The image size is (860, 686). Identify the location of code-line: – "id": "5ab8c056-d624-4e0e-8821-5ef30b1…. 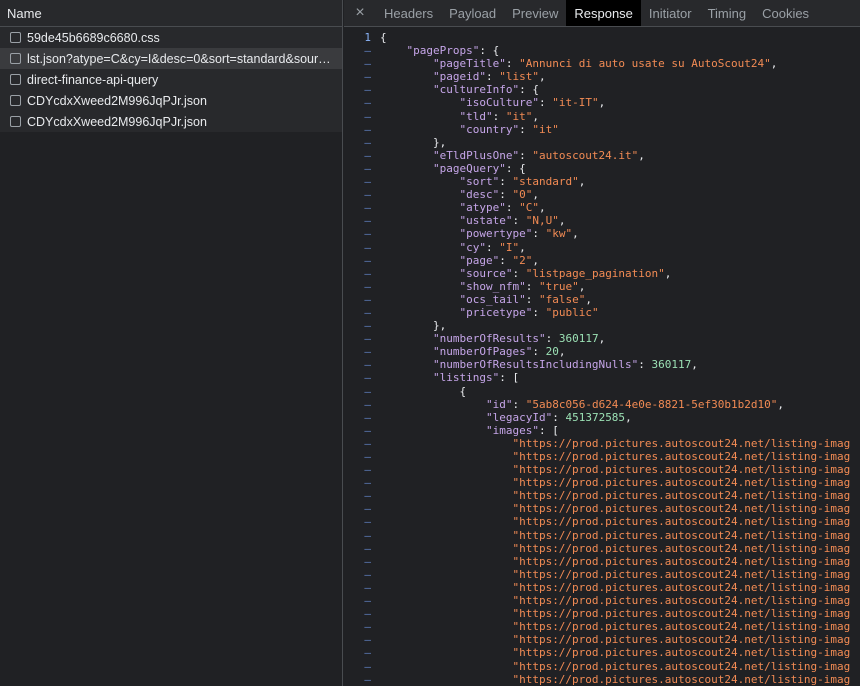
(602, 404).